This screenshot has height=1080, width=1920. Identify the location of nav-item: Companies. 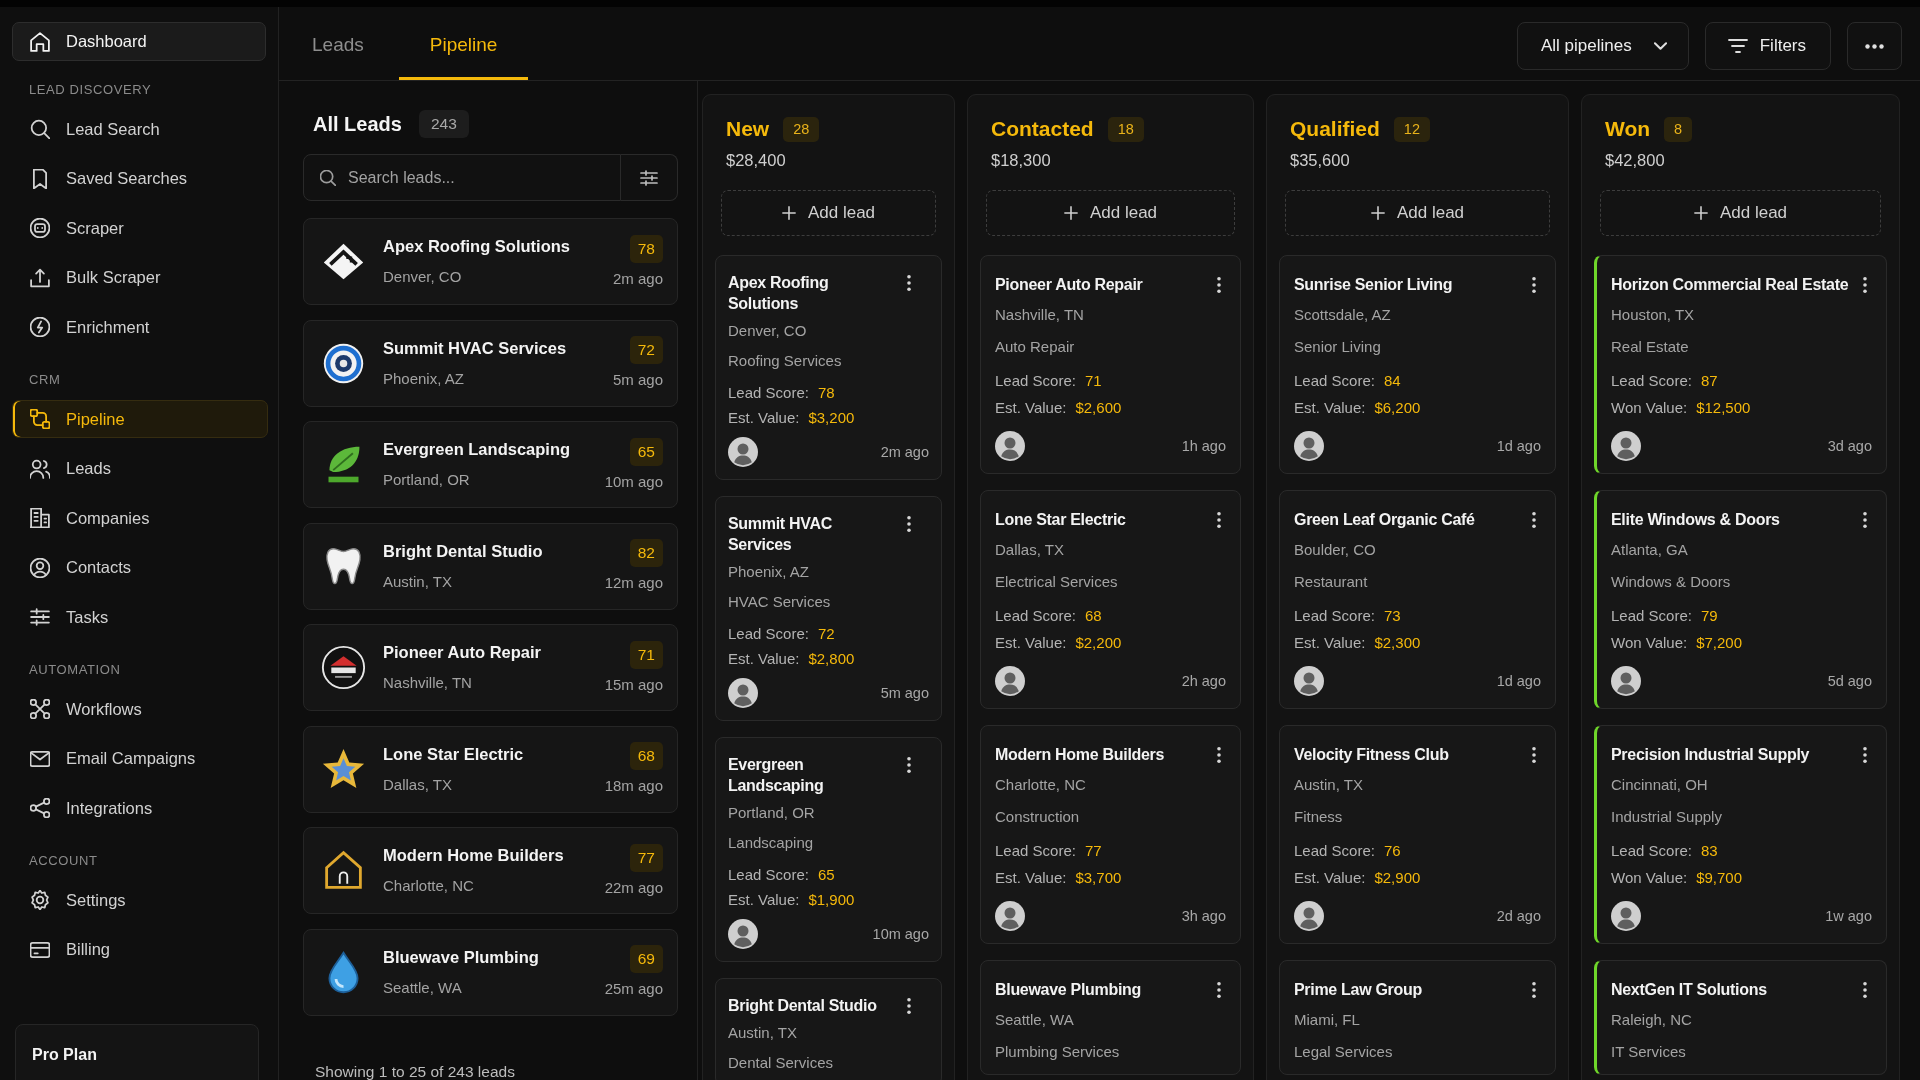
(140, 518).